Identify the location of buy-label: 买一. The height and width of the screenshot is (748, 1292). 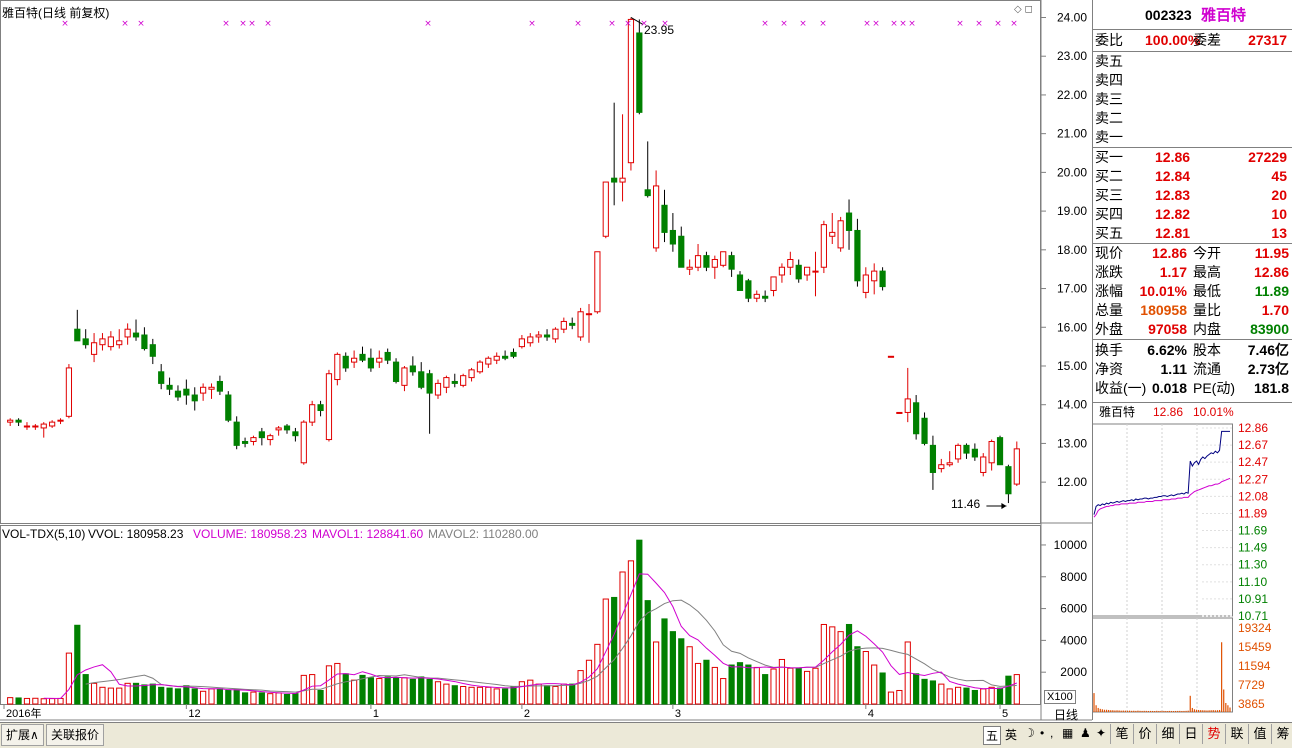
(1109, 157).